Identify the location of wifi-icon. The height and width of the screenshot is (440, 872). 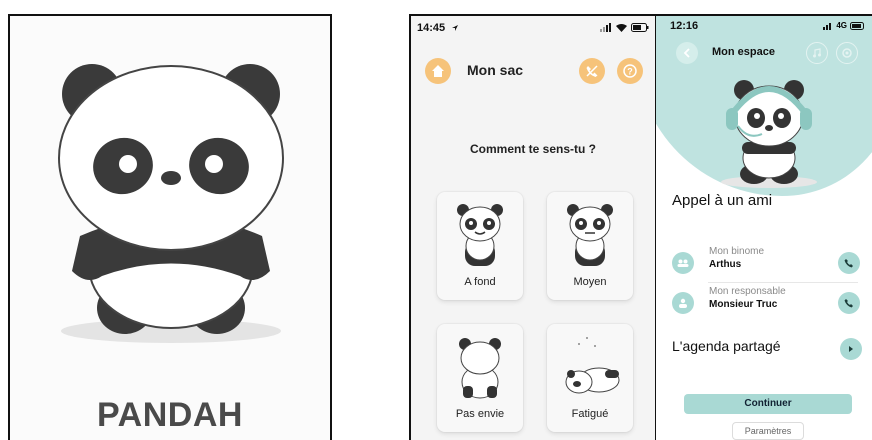
(621, 28).